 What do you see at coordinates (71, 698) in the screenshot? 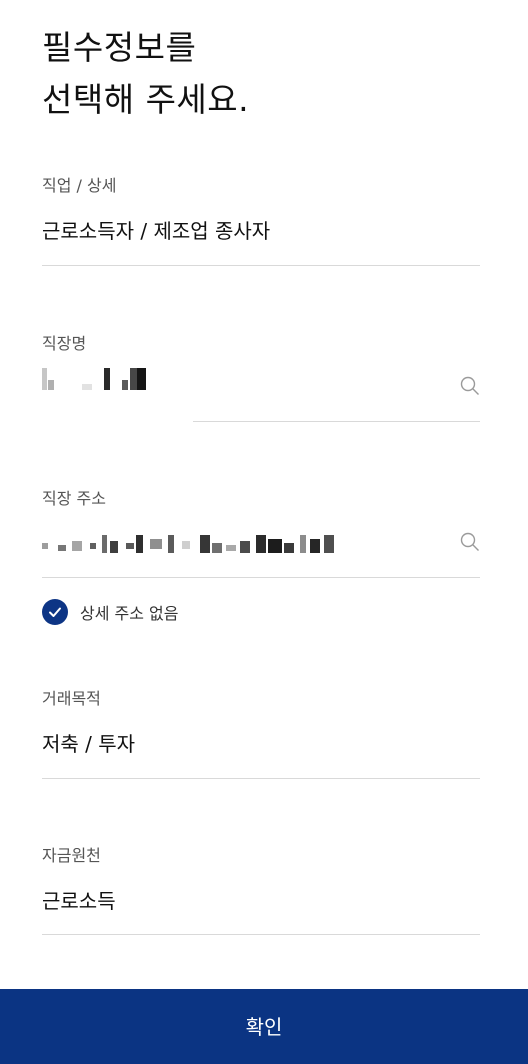
I see `purpose-label: 거래목적` at bounding box center [71, 698].